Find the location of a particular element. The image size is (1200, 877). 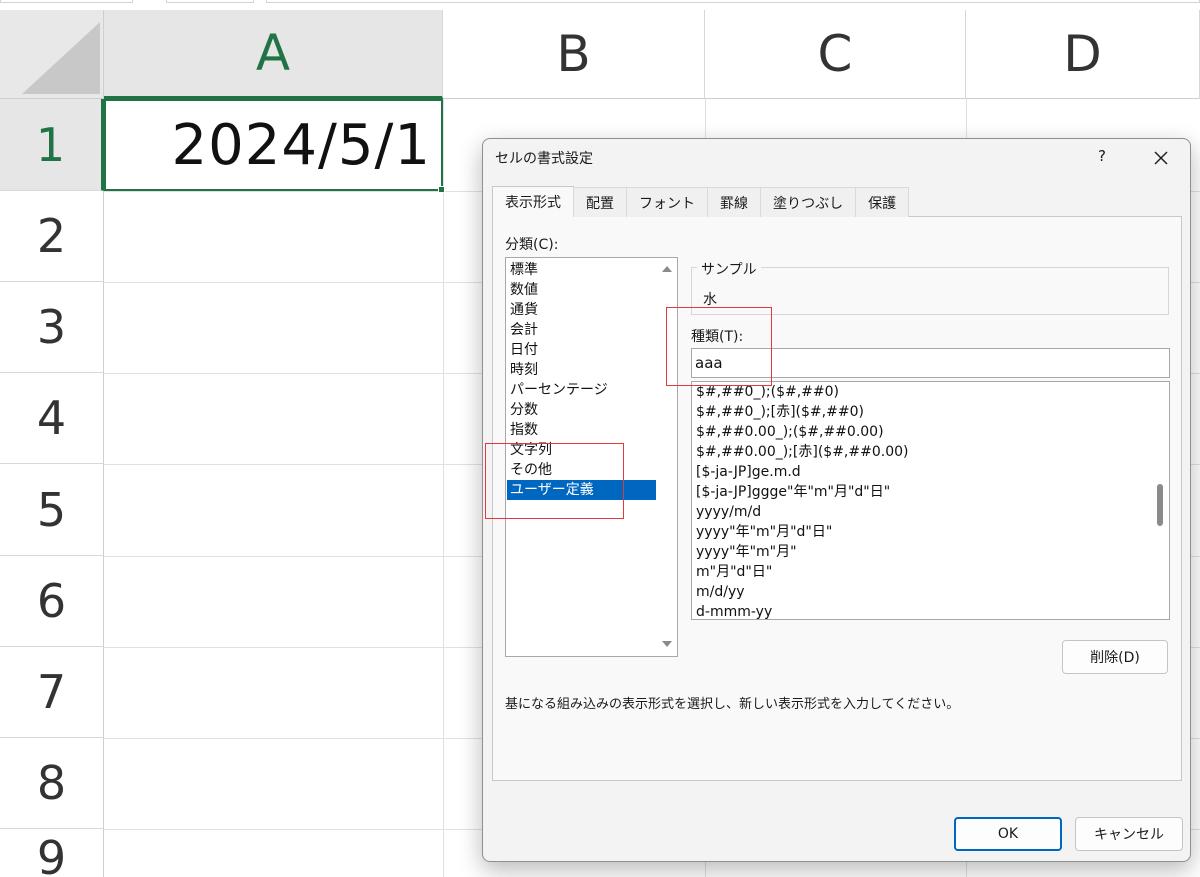

tab-bar: 表示形式 配置 フォント 罫線 塗りつぶし 保護 is located at coordinates (701, 201).